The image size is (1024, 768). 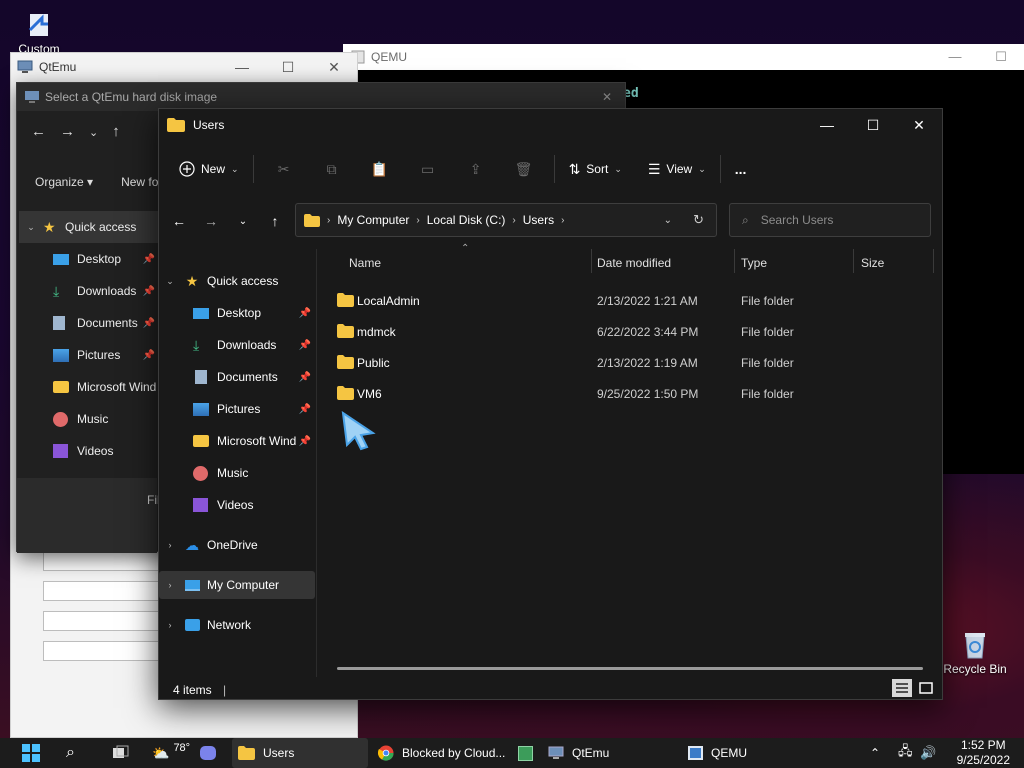 What do you see at coordinates (629, 332) in the screenshot?
I see `table-row: mdmck 6/22/2022 3:44 PM File folder` at bounding box center [629, 332].